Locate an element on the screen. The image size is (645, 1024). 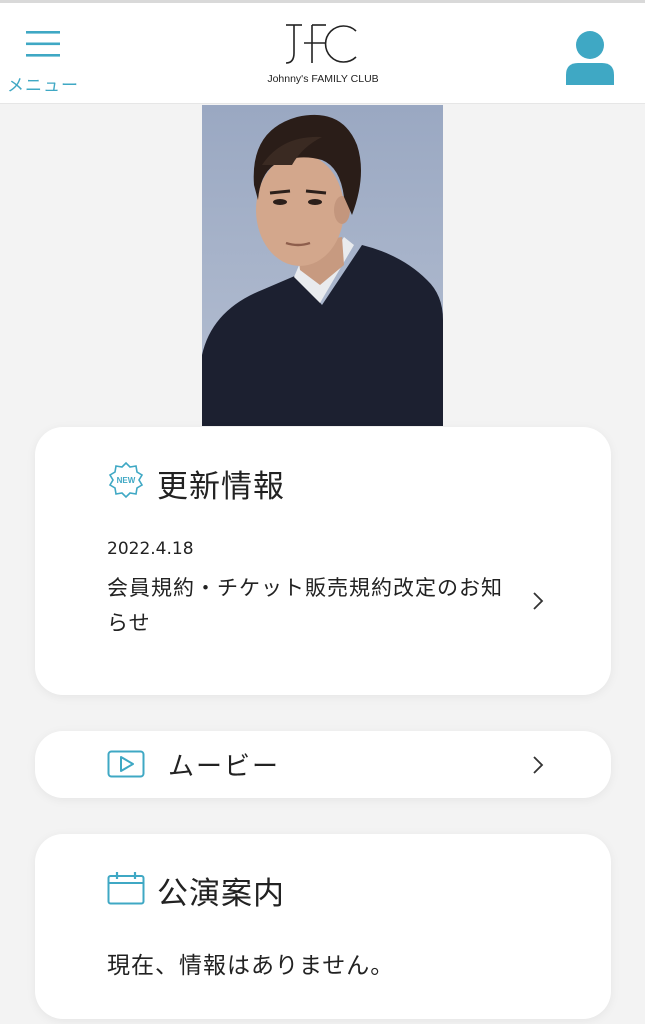
shows-title: 公演案内 is located at coordinates (221, 894).